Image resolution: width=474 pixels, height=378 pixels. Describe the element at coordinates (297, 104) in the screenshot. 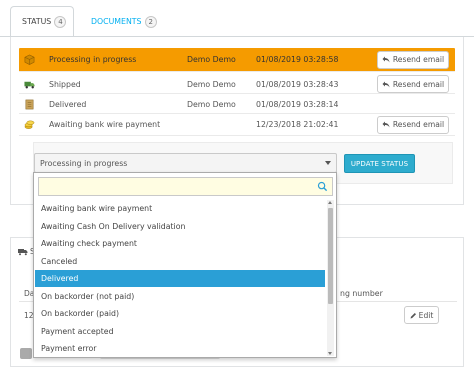

I see `history-date: 01/08/2019 03:28:14` at that location.